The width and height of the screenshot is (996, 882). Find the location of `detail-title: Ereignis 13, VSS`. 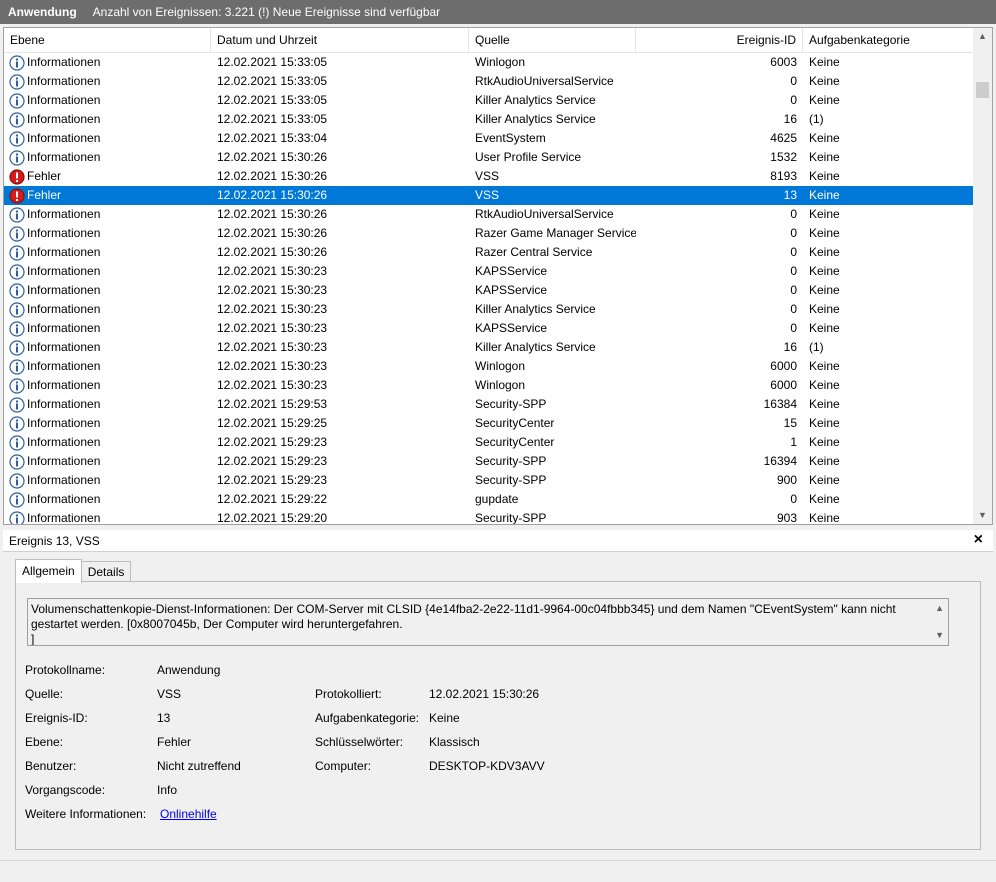

detail-title: Ereignis 13, VSS is located at coordinates (54, 540).